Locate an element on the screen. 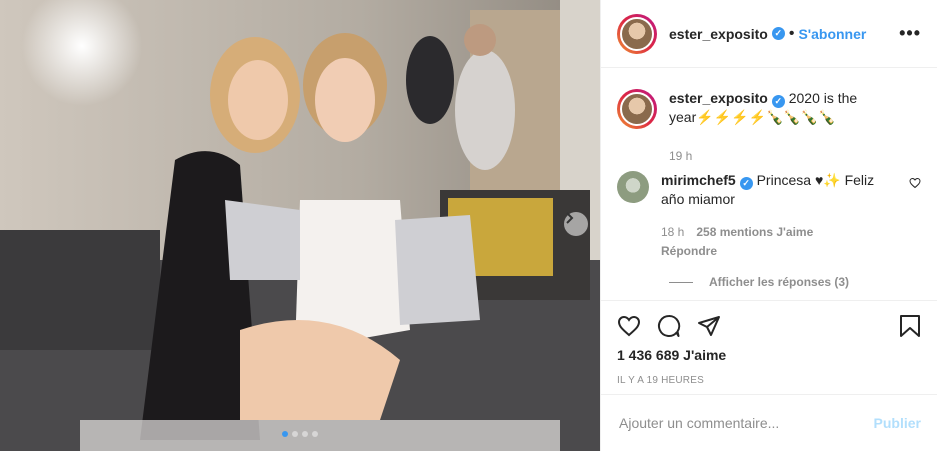 This screenshot has width=937, height=451. follow-button: S'abonner is located at coordinates (832, 34).